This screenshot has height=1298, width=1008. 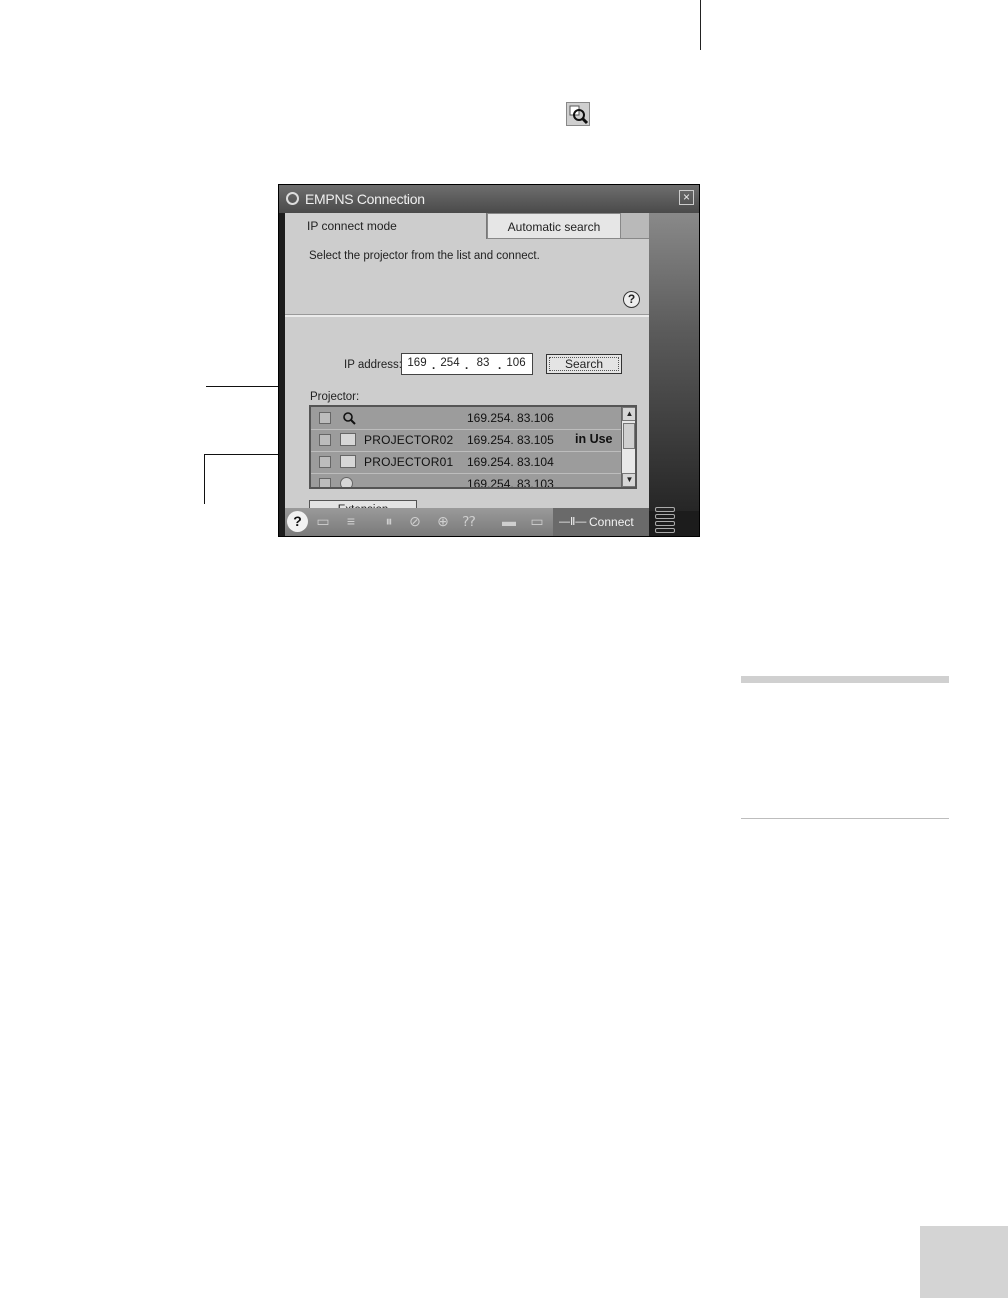 I want to click on row-ip: 169.254. 83.103, so click(x=510, y=483).